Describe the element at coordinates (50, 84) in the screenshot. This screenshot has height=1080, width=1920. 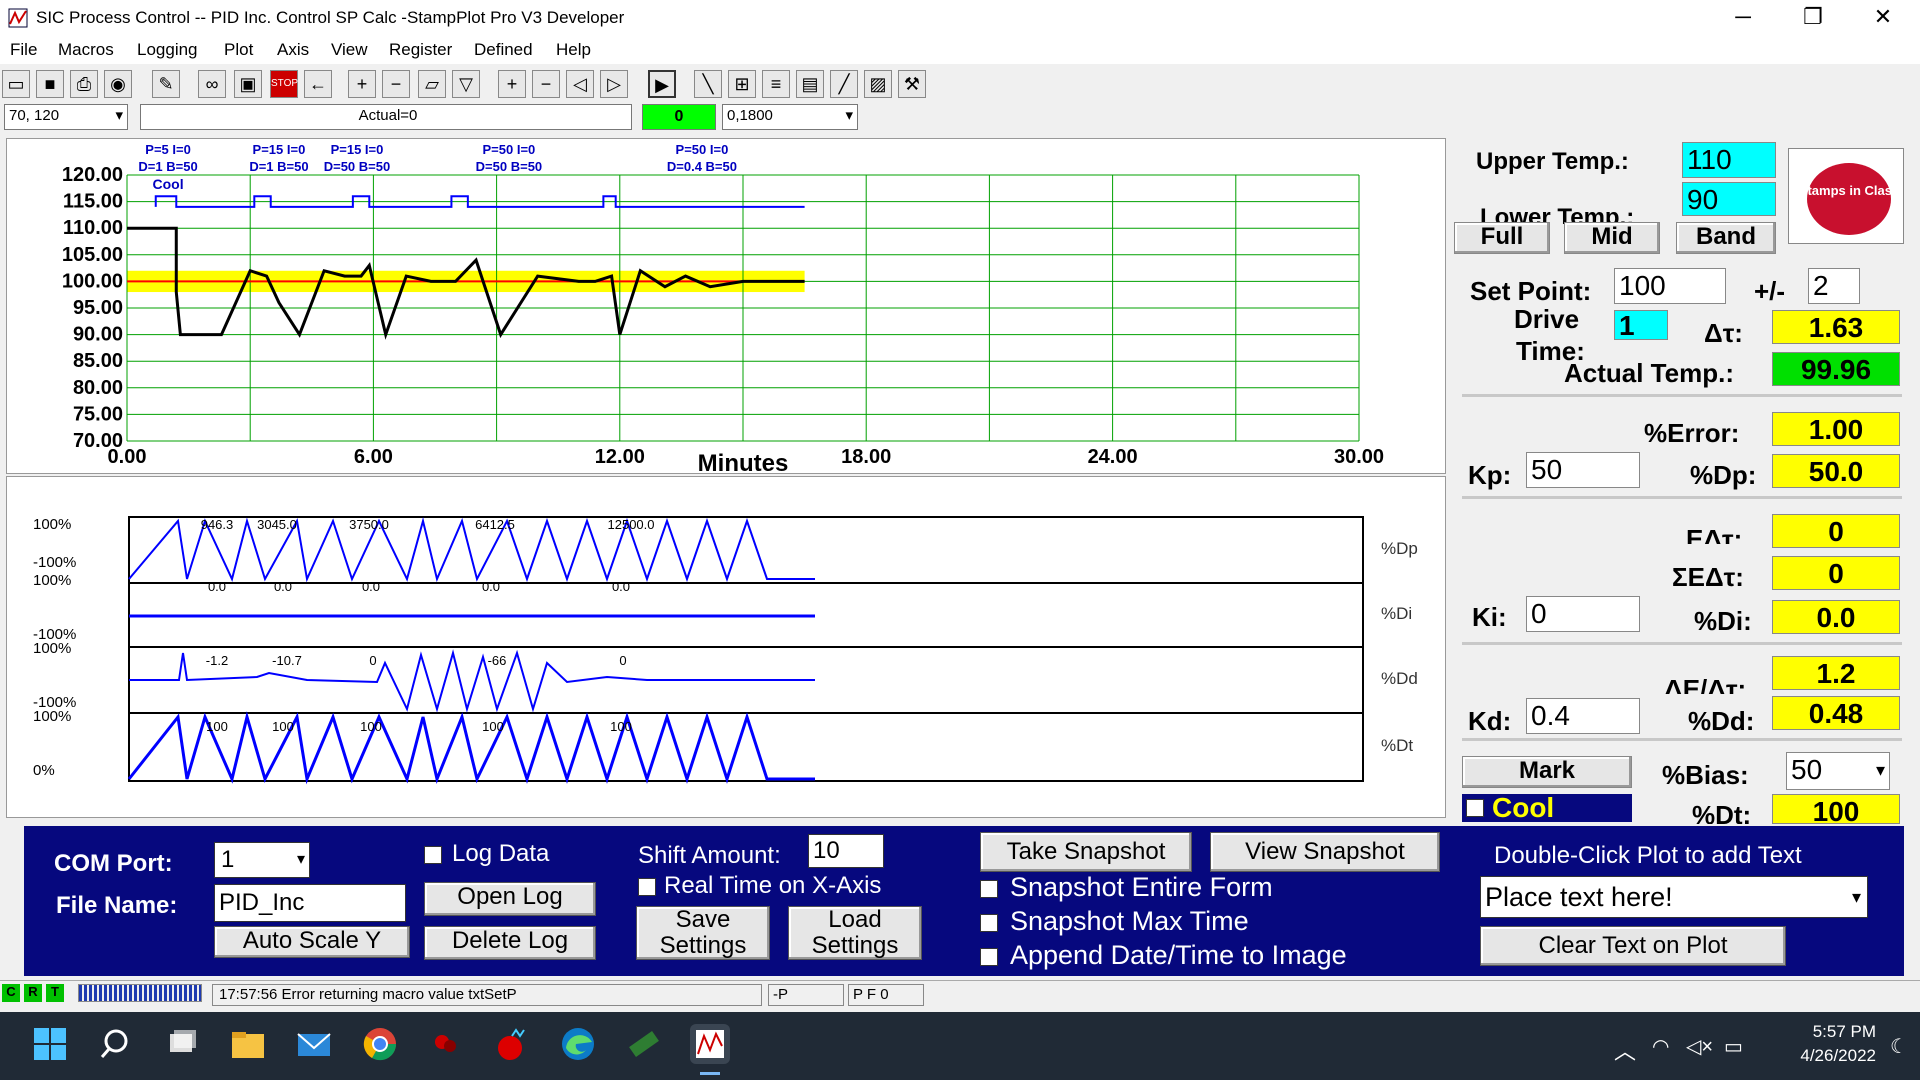
I see `save-icon: ■` at that location.